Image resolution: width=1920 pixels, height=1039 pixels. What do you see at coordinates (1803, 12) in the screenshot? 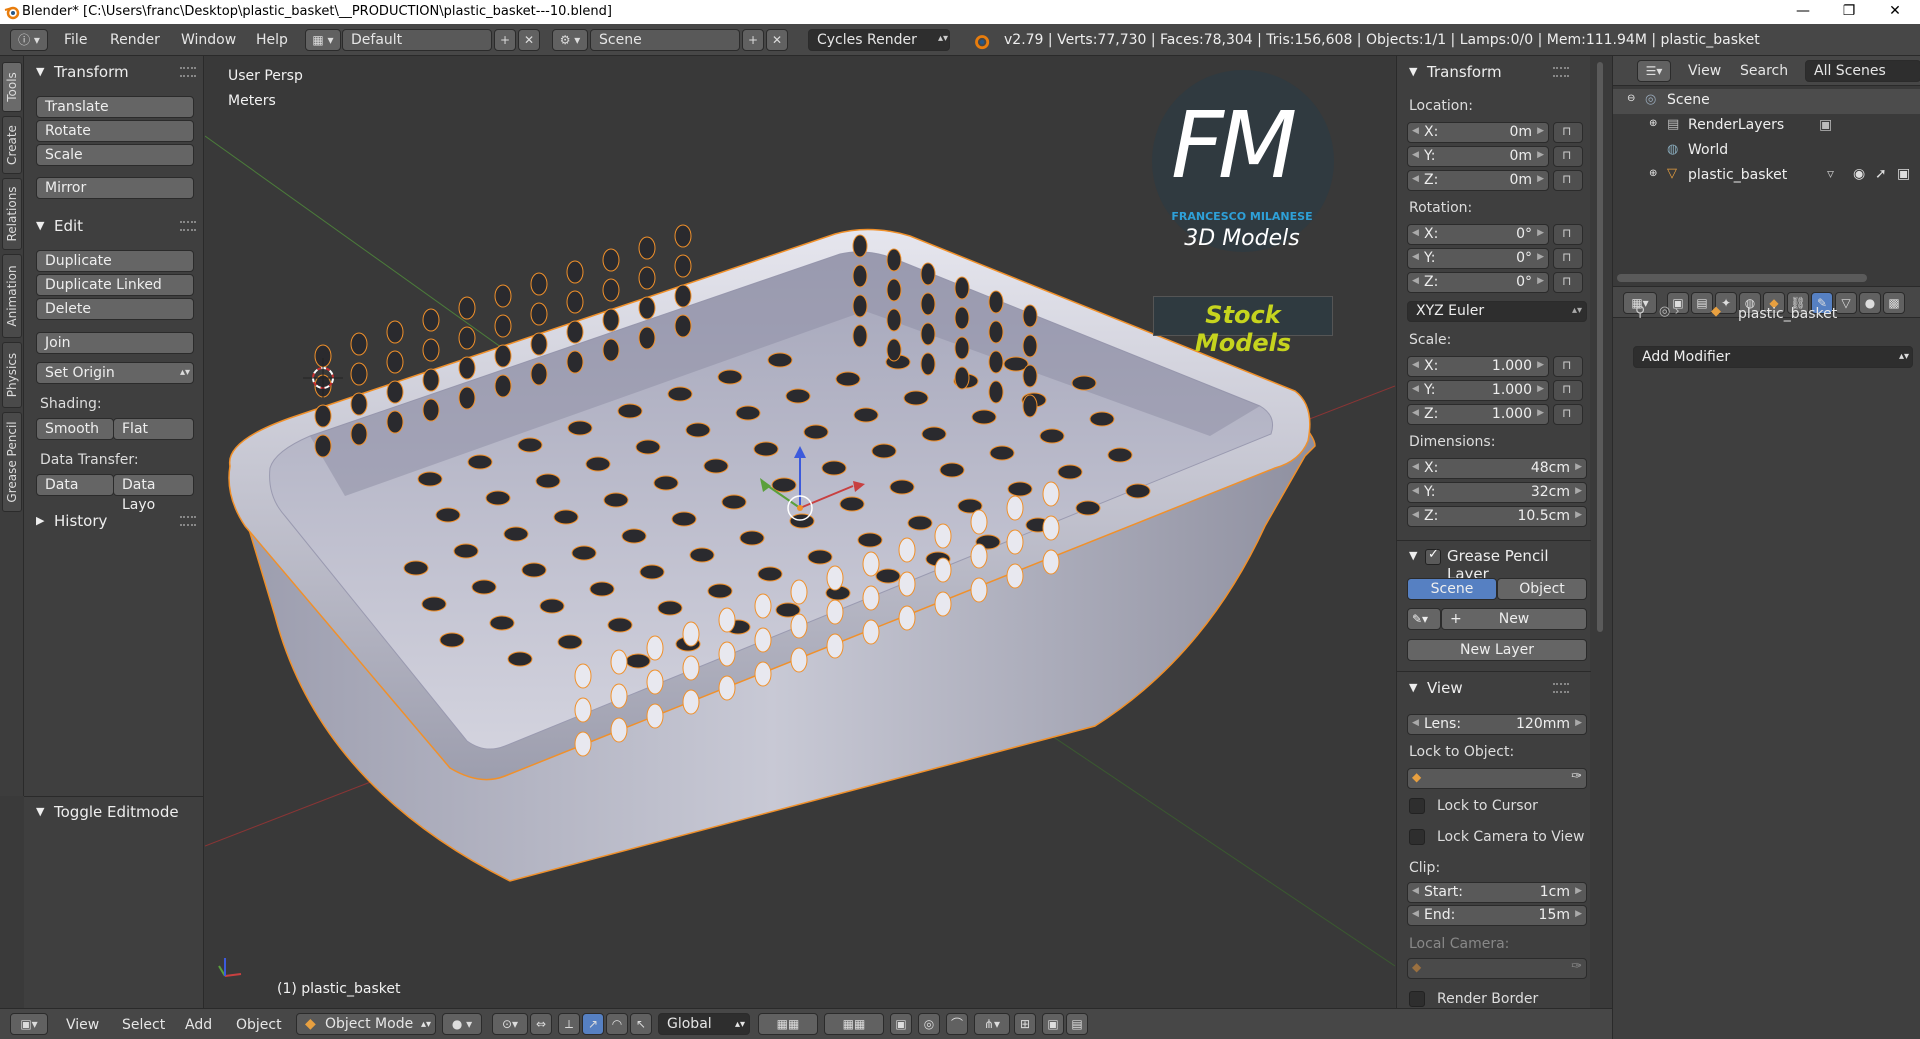
I see `minimize-button: —` at bounding box center [1803, 12].